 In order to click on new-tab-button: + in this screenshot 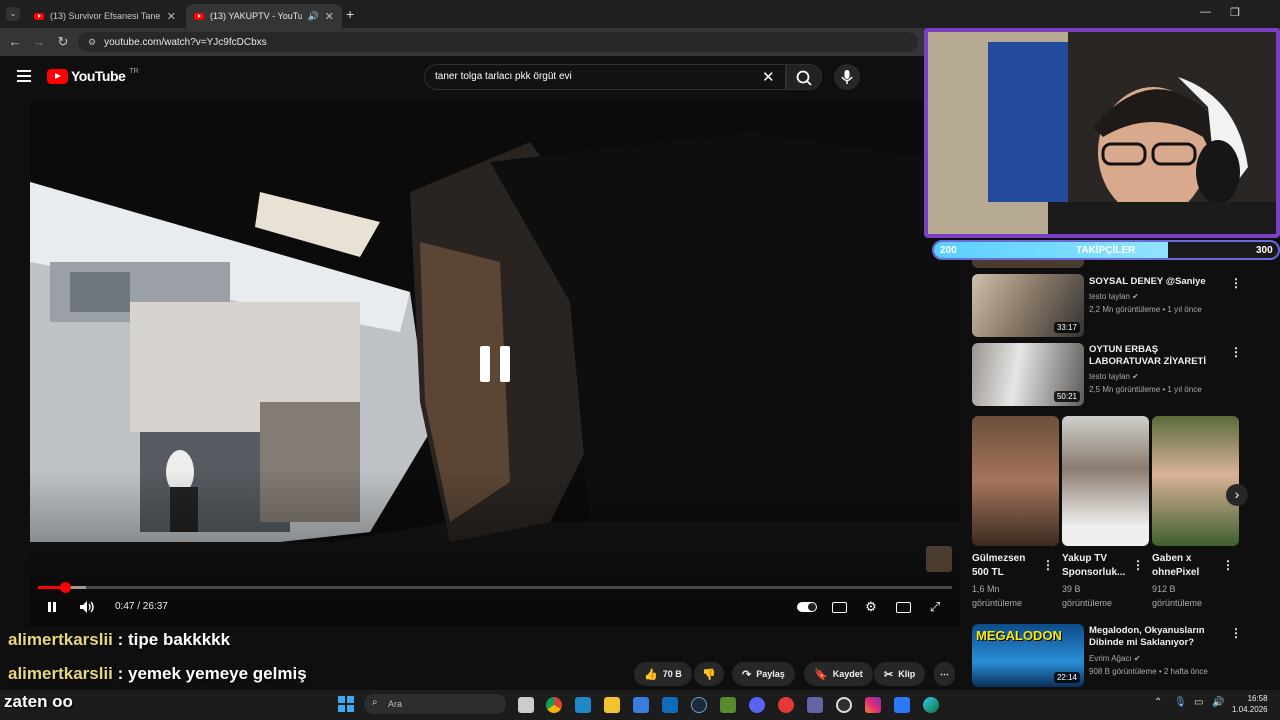, I will do `click(350, 14)`.